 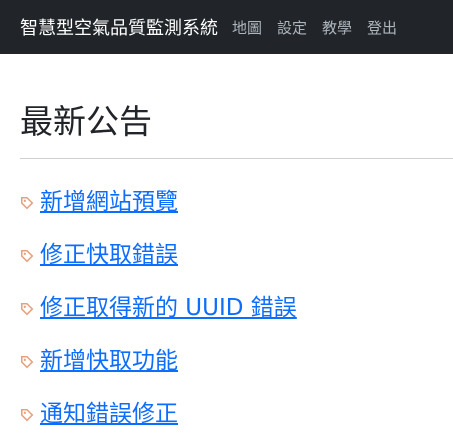 What do you see at coordinates (247, 27) in the screenshot?
I see `nav-link-map: 地圖` at bounding box center [247, 27].